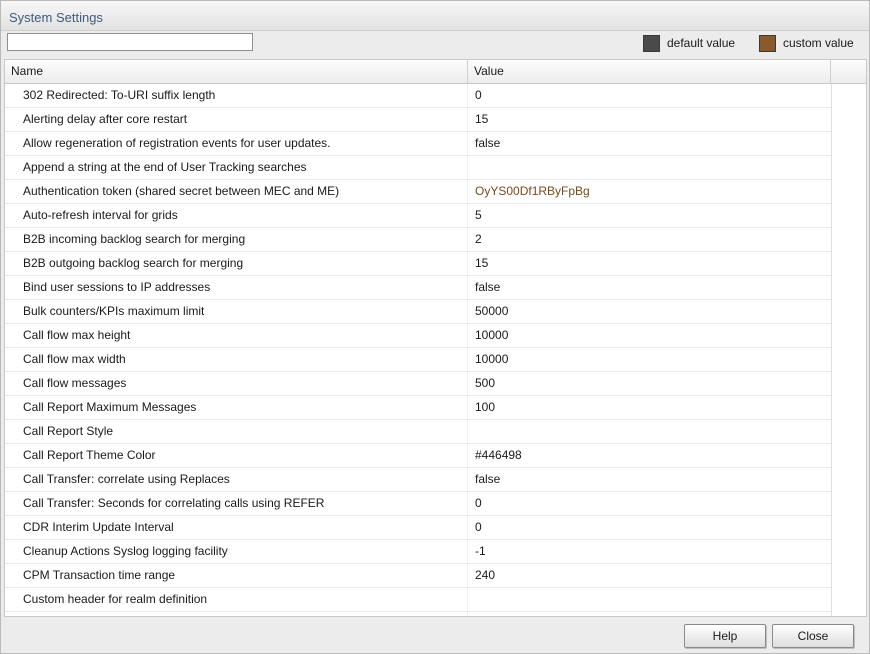 This screenshot has height=654, width=870. I want to click on setting-name: Cleanup Actions Syslog logging facility, so click(125, 551).